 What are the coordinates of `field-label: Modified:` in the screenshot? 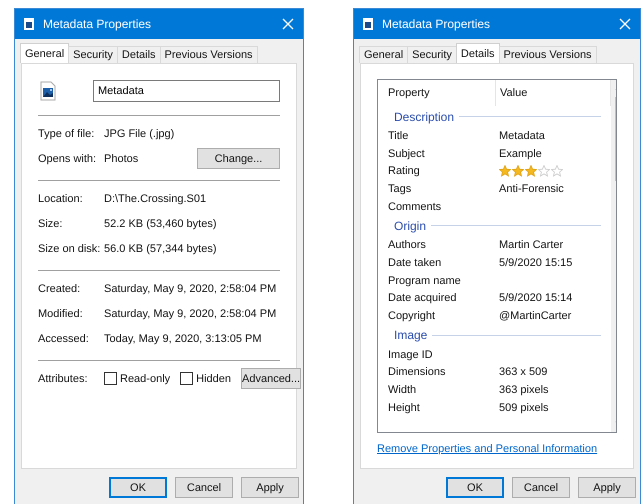 It's located at (61, 314).